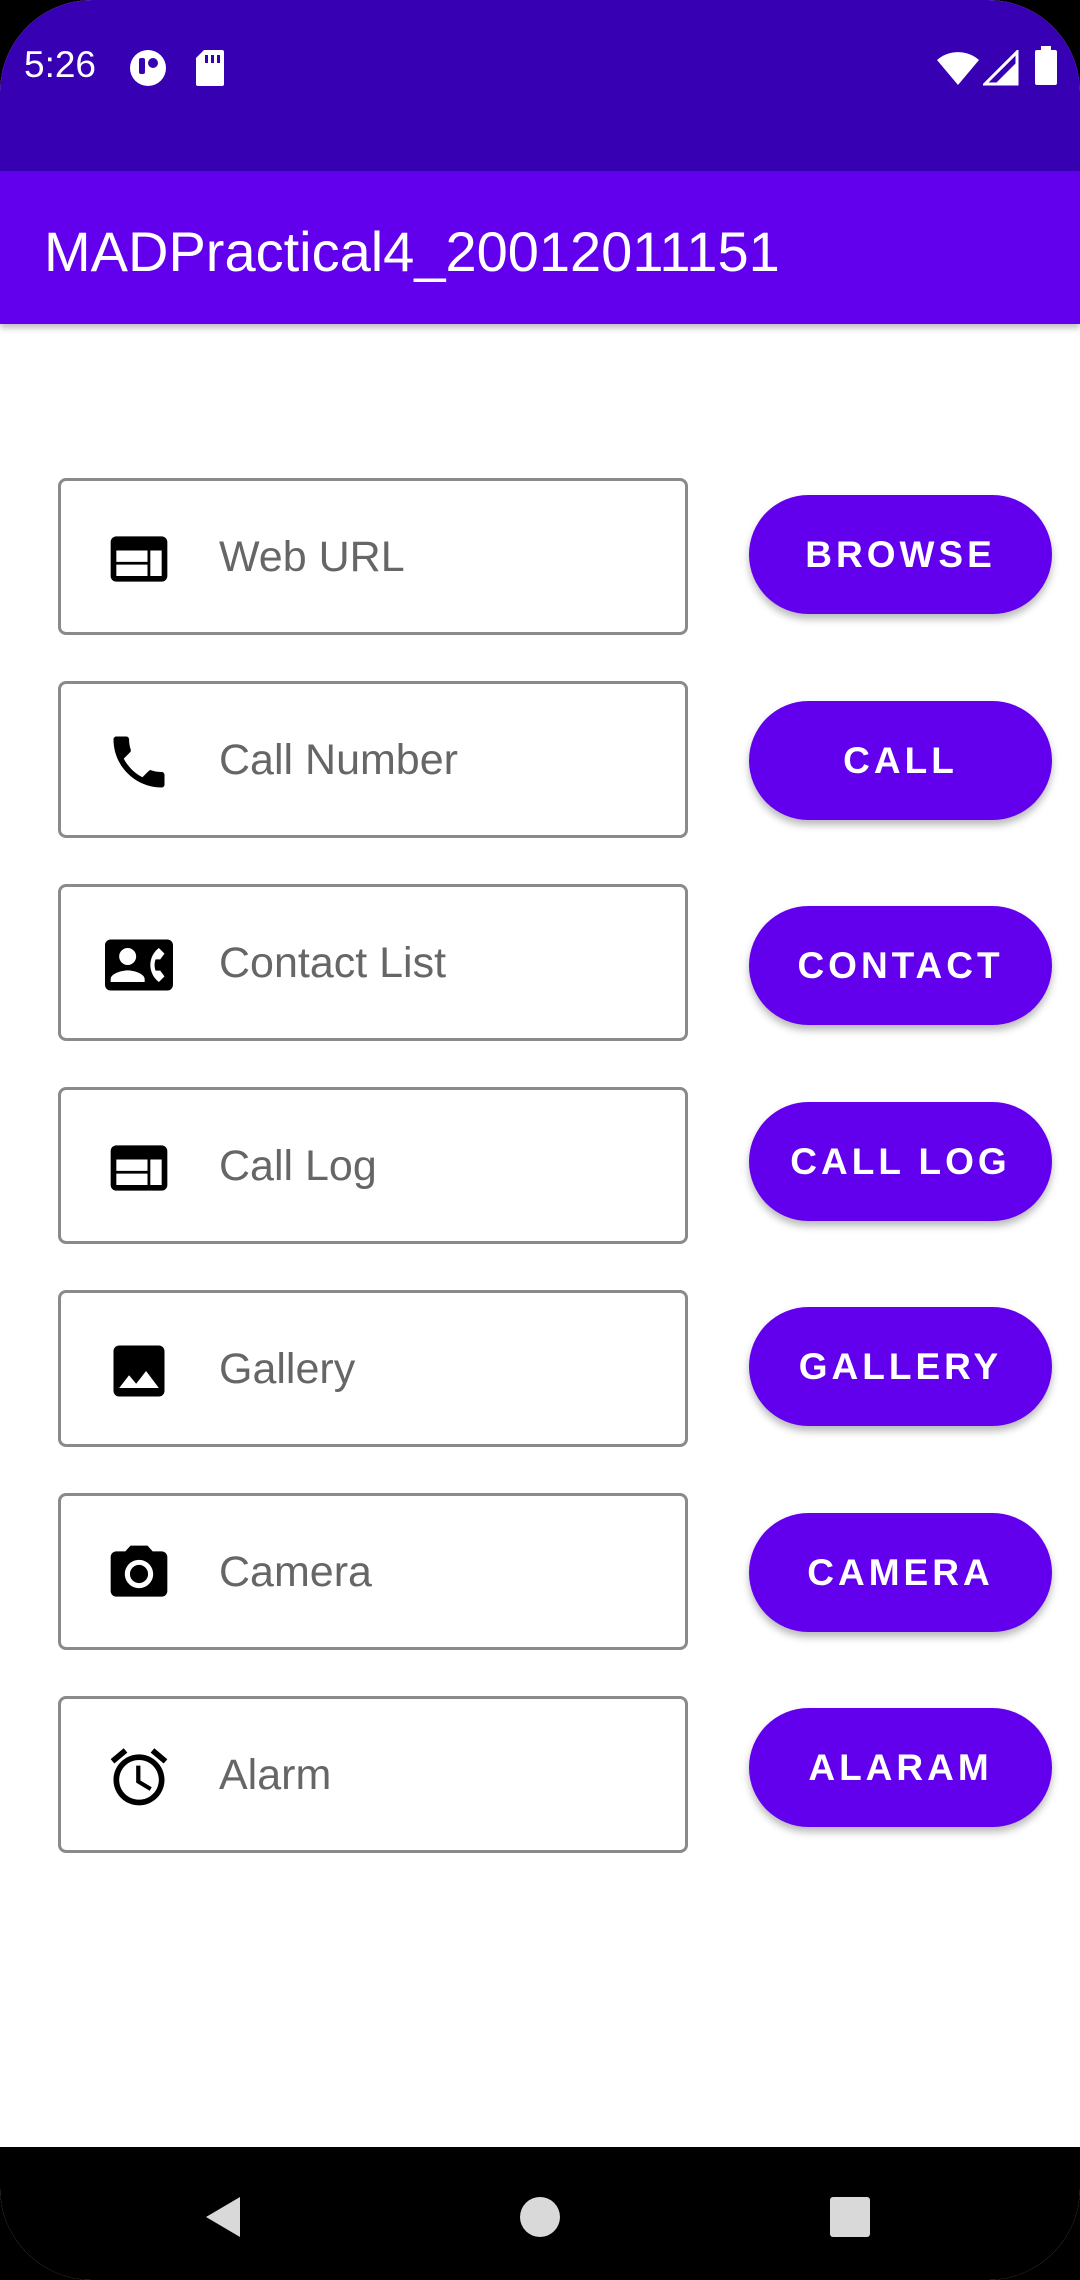 The height and width of the screenshot is (2280, 1080). What do you see at coordinates (900, 1366) in the screenshot?
I see `gallery-button: GALLERY` at bounding box center [900, 1366].